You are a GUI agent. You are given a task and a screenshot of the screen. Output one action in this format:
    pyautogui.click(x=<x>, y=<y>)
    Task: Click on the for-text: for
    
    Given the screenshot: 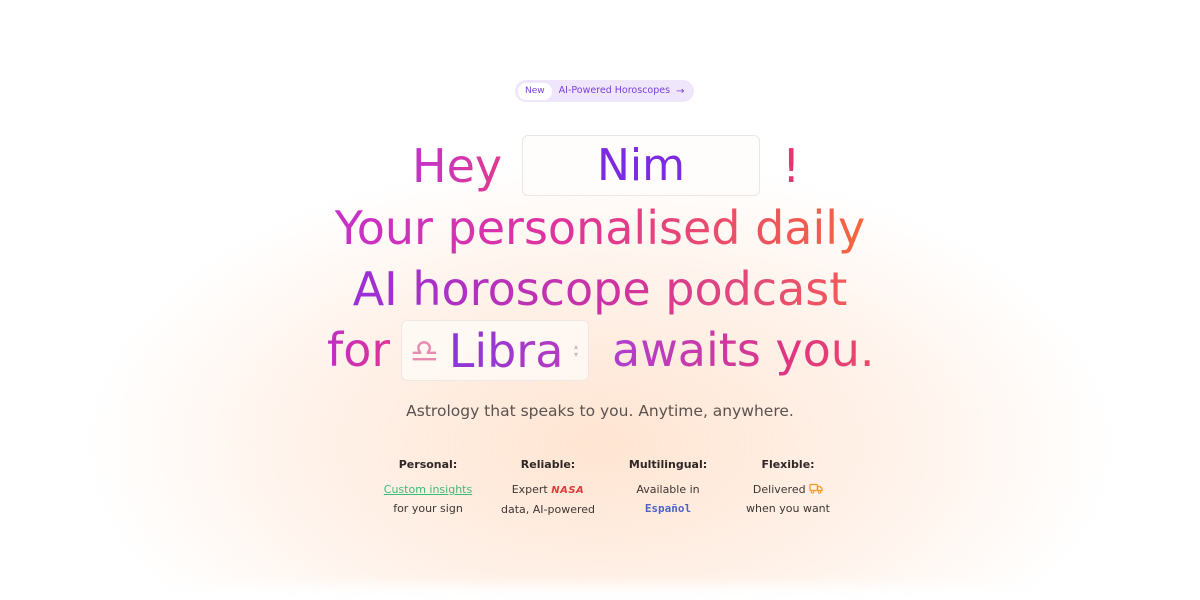 What is the action you would take?
    pyautogui.click(x=359, y=350)
    